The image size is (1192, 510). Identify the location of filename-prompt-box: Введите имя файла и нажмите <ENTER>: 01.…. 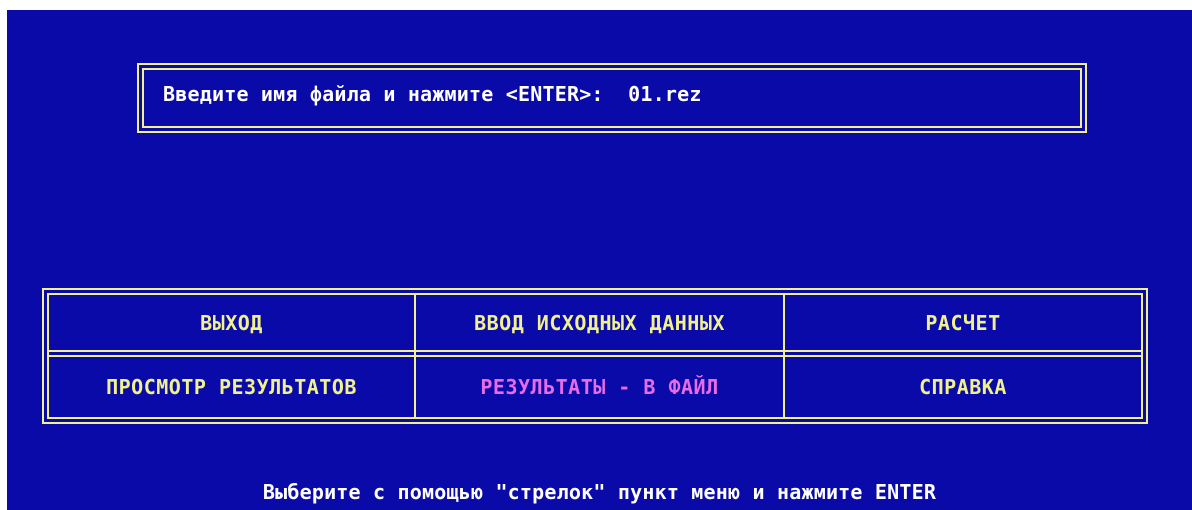
(612, 98).